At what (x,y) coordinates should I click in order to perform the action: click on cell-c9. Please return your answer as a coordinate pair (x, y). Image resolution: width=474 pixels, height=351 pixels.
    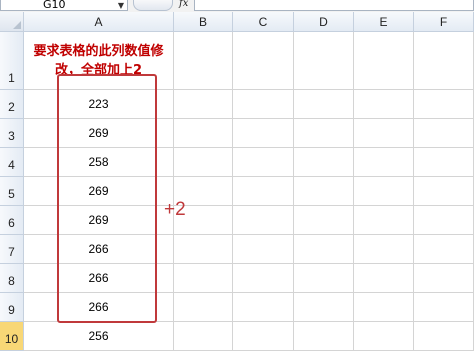
    Looking at the image, I should click on (263, 307).